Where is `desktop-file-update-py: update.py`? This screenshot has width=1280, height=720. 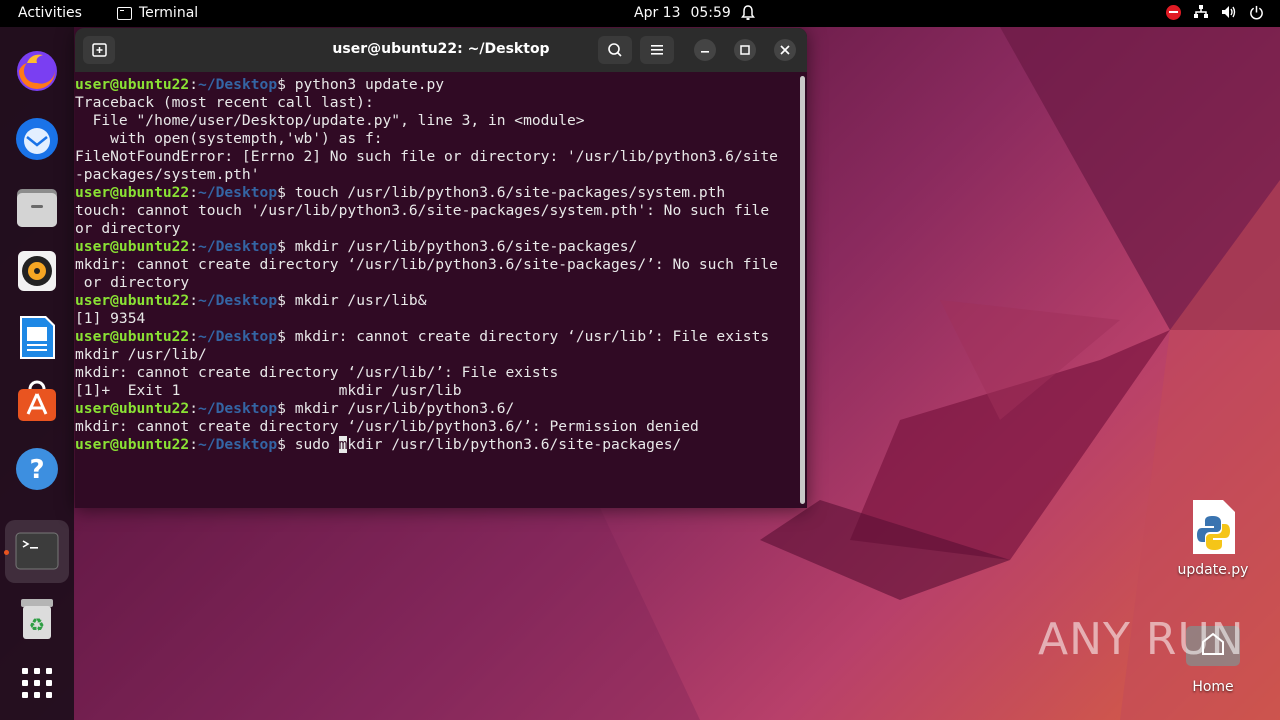
desktop-file-update-py: update.py is located at coordinates (1213, 538).